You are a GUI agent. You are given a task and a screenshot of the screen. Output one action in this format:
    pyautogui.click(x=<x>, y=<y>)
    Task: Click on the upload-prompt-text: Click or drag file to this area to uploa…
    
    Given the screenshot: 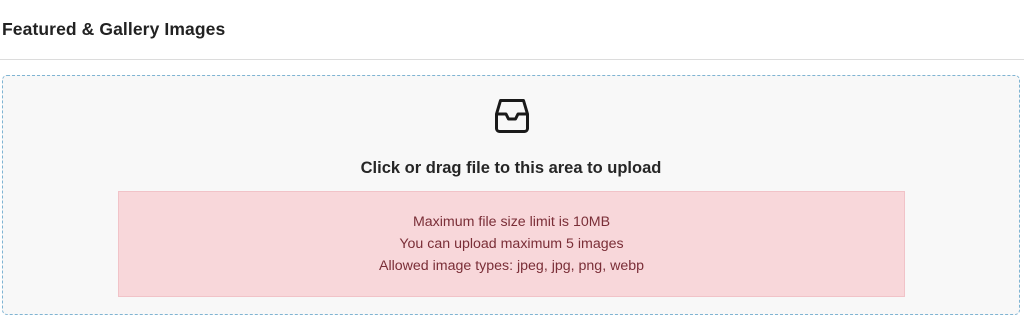 What is the action you would take?
    pyautogui.click(x=511, y=168)
    